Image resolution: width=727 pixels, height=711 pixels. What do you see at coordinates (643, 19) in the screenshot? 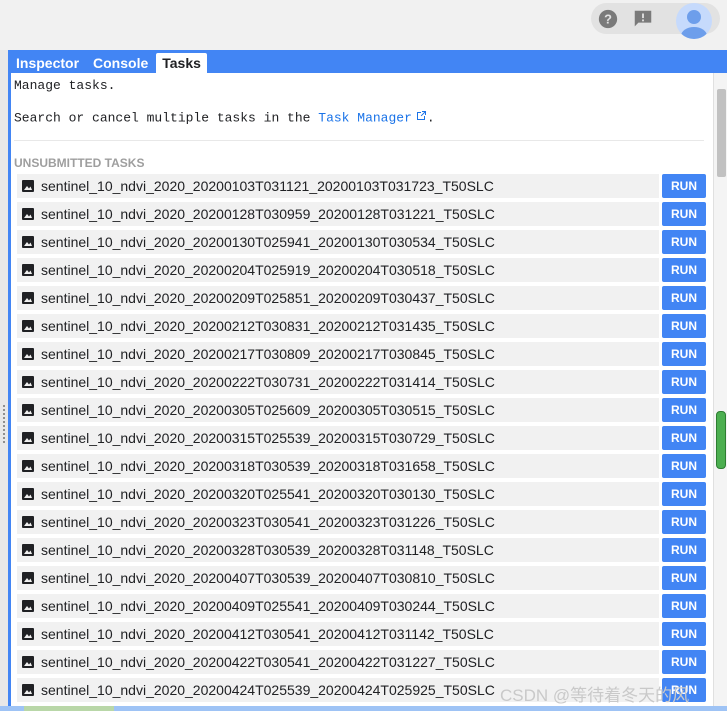
I see `feedback-icon` at bounding box center [643, 19].